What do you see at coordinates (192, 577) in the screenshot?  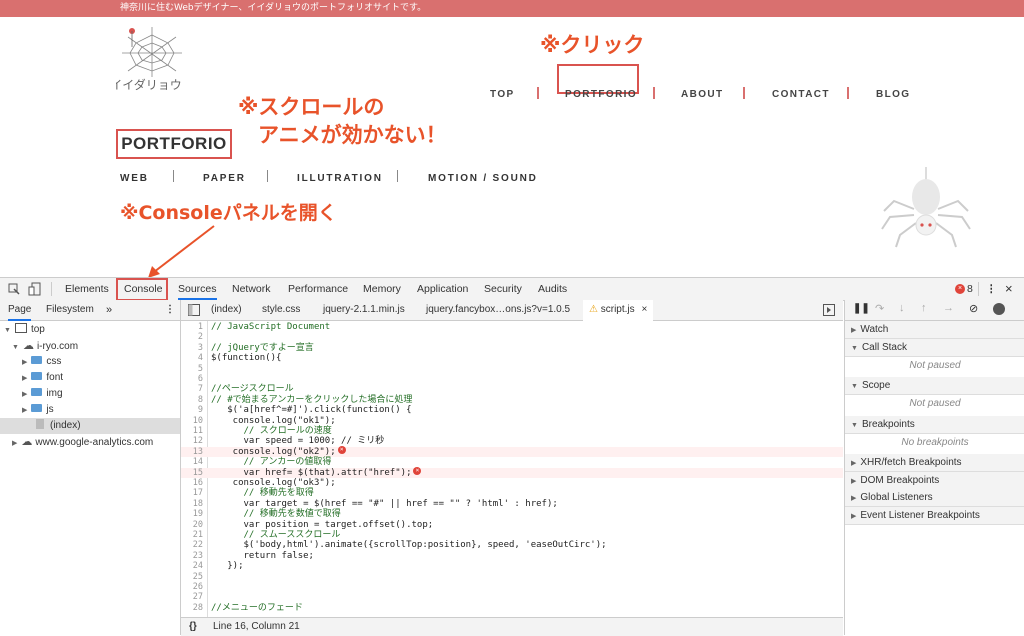 I see `line-number: 25` at bounding box center [192, 577].